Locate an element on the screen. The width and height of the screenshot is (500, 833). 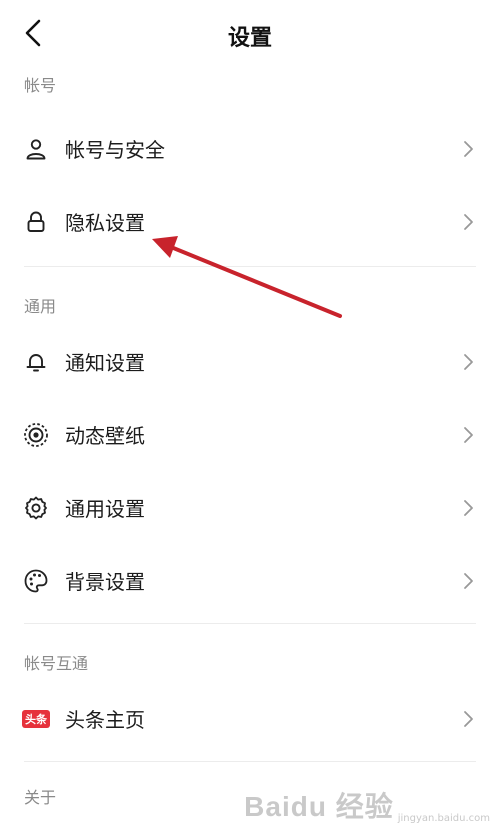
palette-icon is located at coordinates (36, 581).